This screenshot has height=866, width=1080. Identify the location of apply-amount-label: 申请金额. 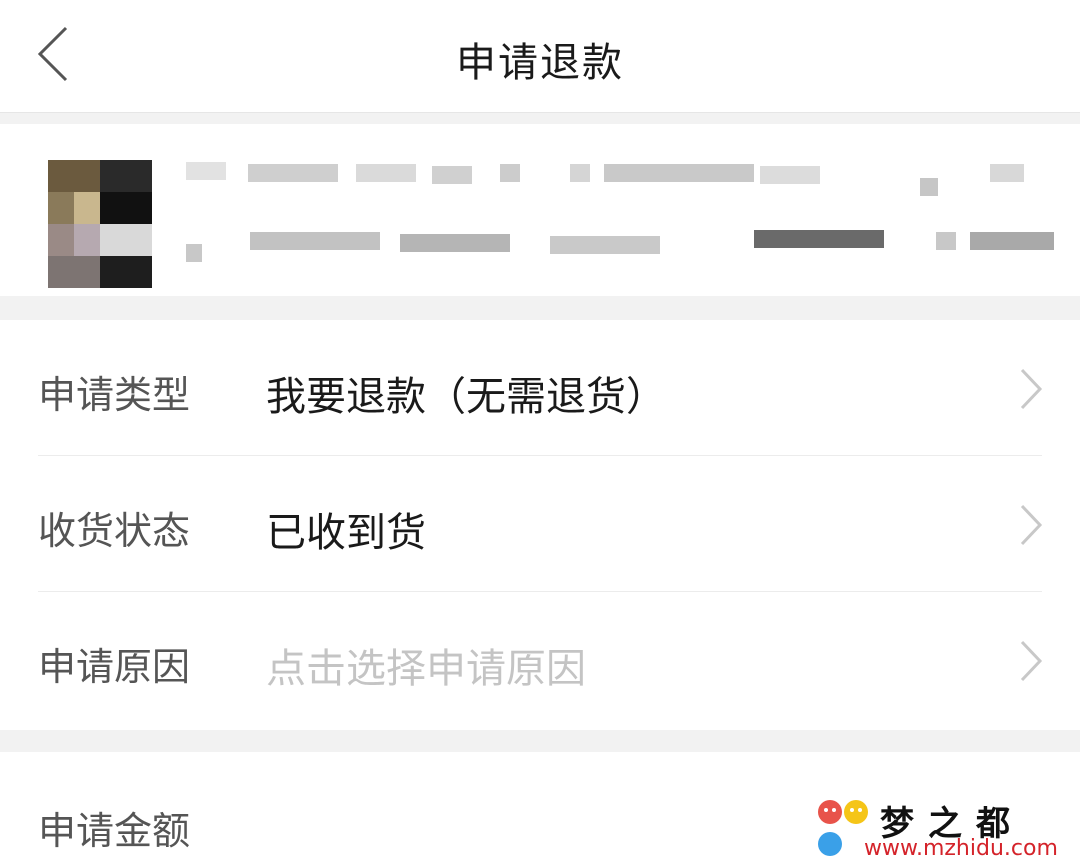
(114, 831).